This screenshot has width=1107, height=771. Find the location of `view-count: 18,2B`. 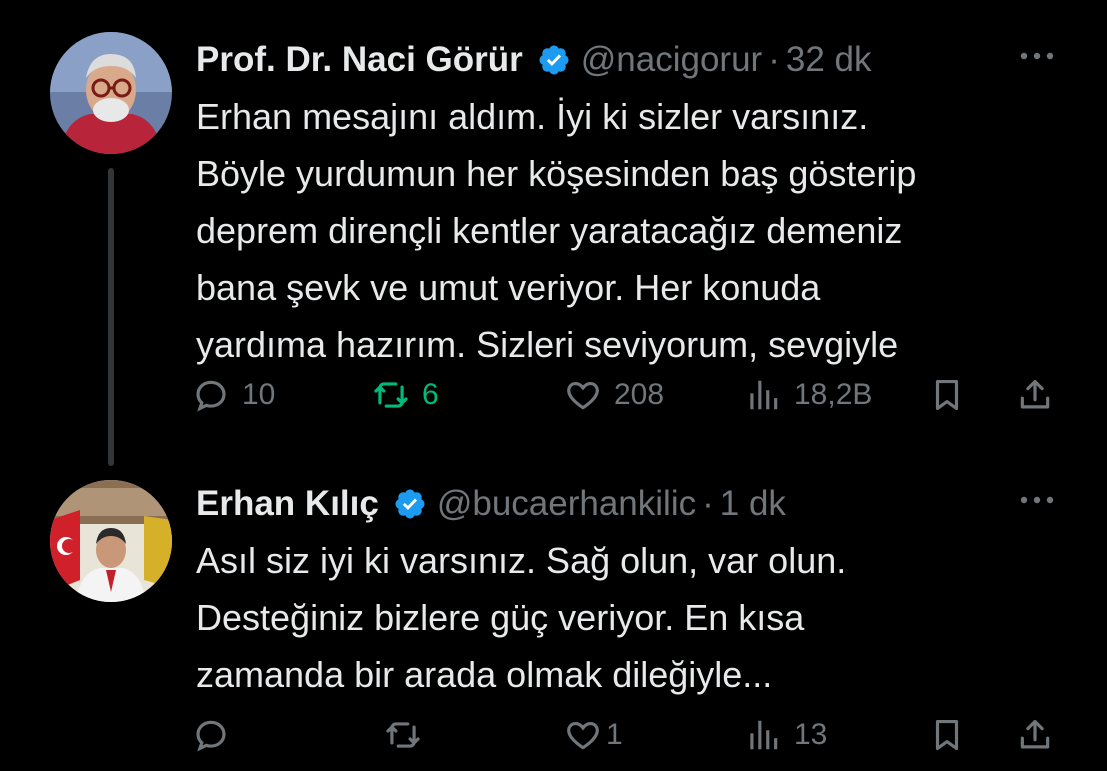

view-count: 18,2B is located at coordinates (833, 394).